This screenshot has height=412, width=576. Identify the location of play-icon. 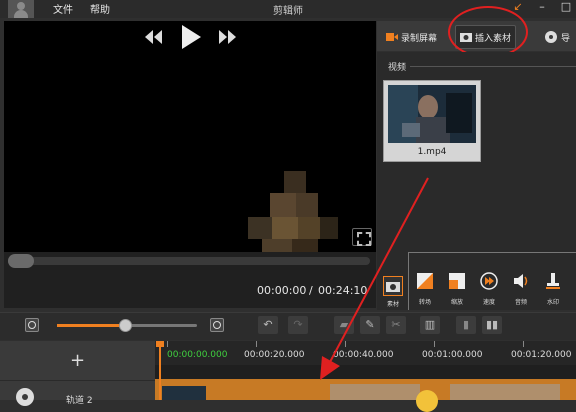
(191, 37).